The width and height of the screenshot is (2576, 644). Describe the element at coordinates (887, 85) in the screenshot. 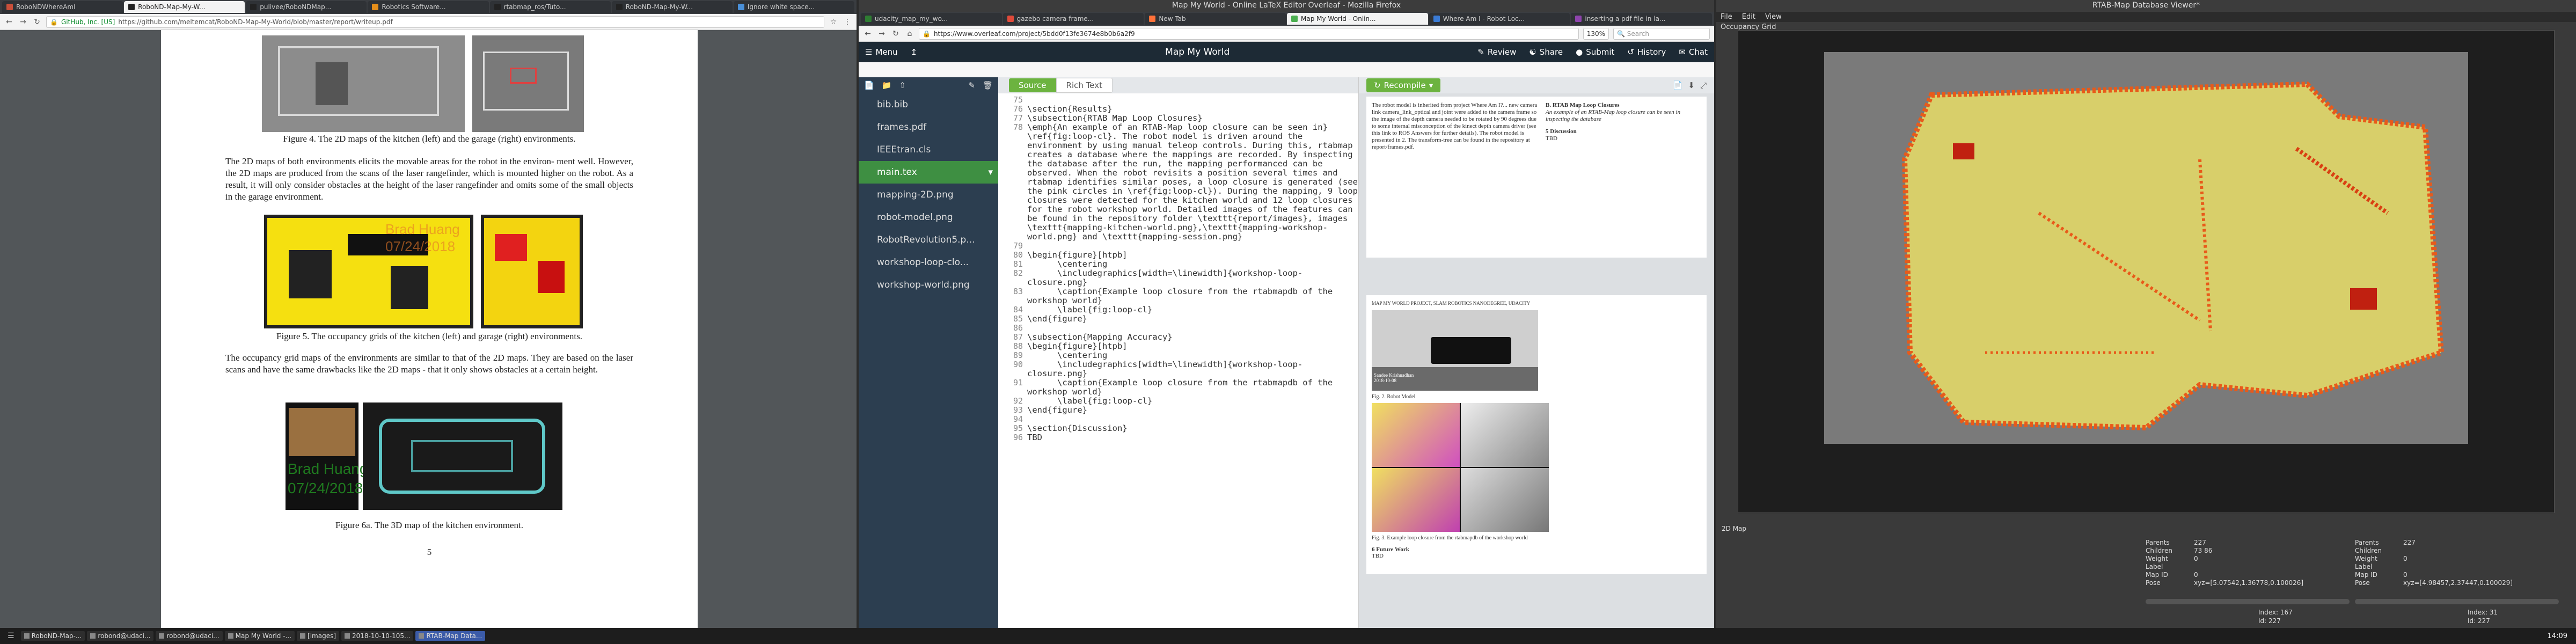

I see `new-folder-icon: 📁` at that location.